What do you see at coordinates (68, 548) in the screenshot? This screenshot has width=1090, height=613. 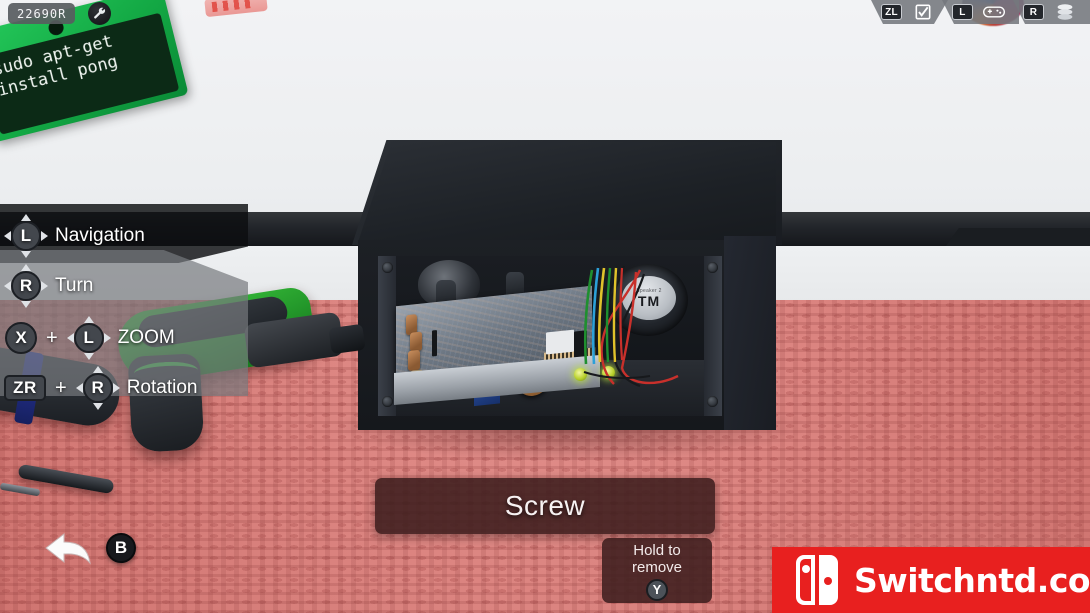 I see `back-arrow-icon` at bounding box center [68, 548].